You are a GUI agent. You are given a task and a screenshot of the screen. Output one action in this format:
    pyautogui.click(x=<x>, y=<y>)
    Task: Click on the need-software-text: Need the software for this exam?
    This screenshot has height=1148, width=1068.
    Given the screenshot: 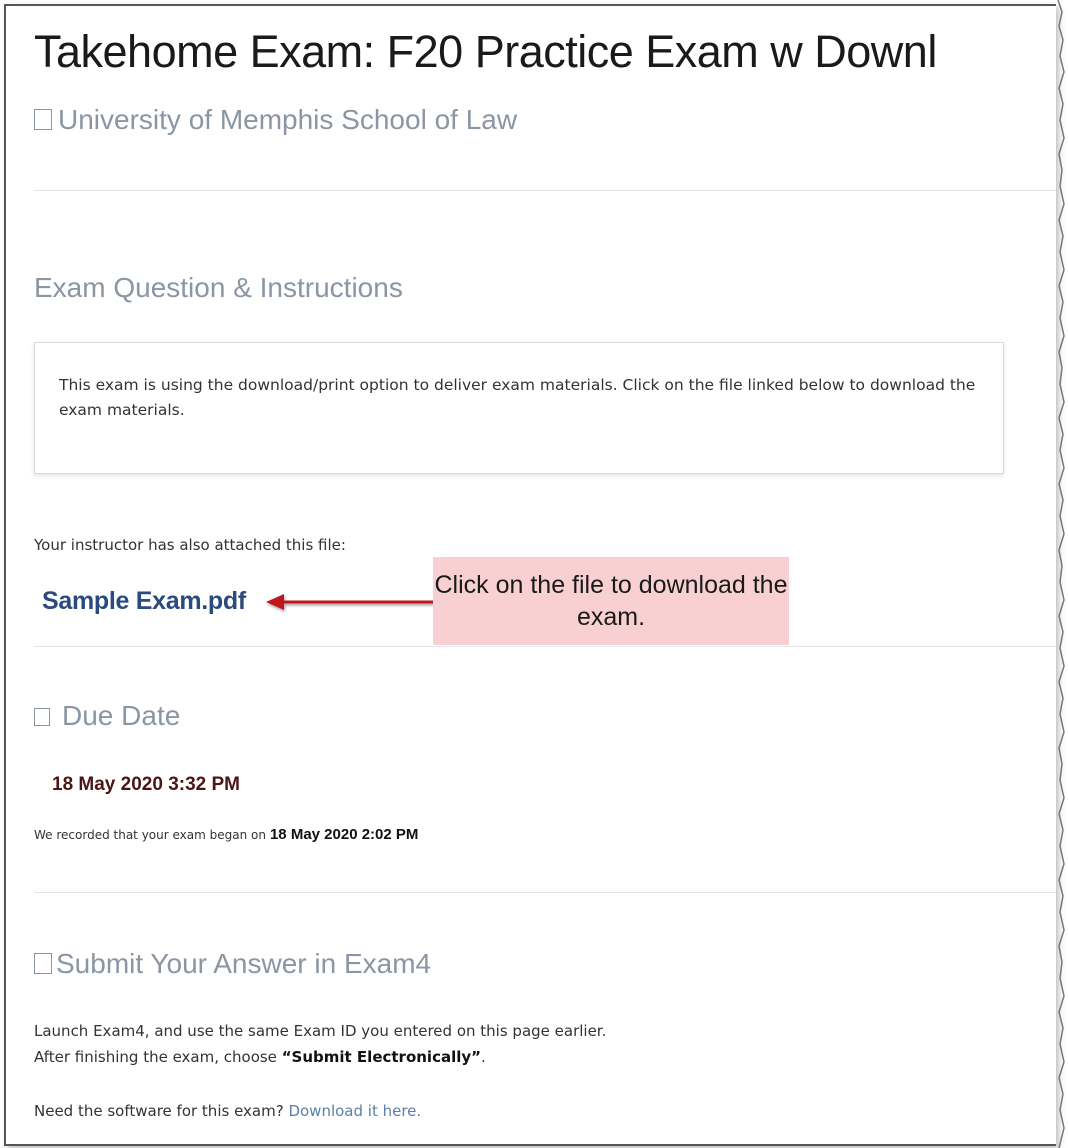 What is the action you would take?
    pyautogui.click(x=161, y=1111)
    